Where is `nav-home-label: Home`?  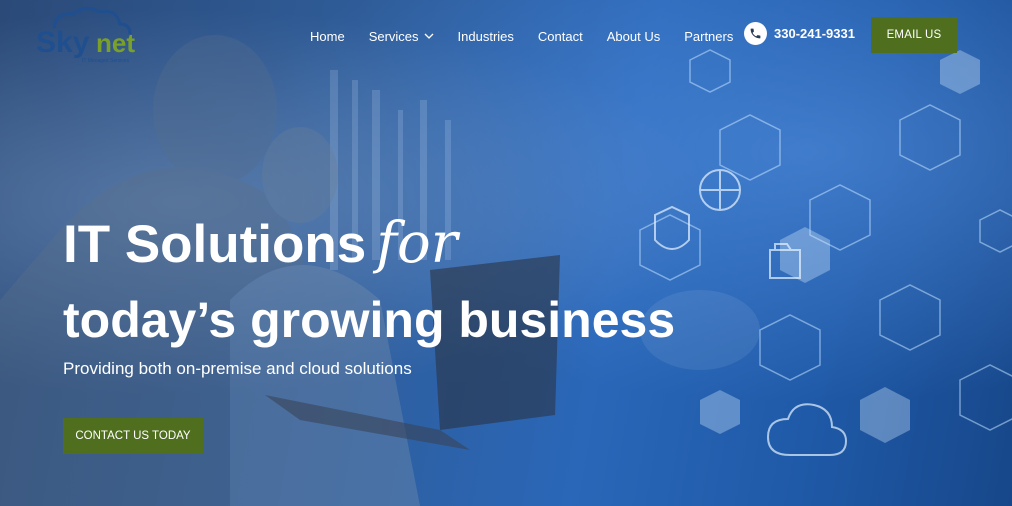 nav-home-label: Home is located at coordinates (327, 36).